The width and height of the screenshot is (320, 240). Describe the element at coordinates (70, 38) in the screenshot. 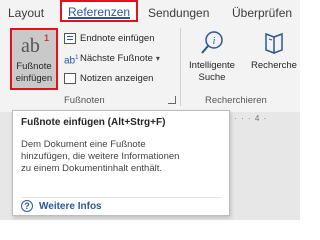

I see `endnote-icon` at that location.